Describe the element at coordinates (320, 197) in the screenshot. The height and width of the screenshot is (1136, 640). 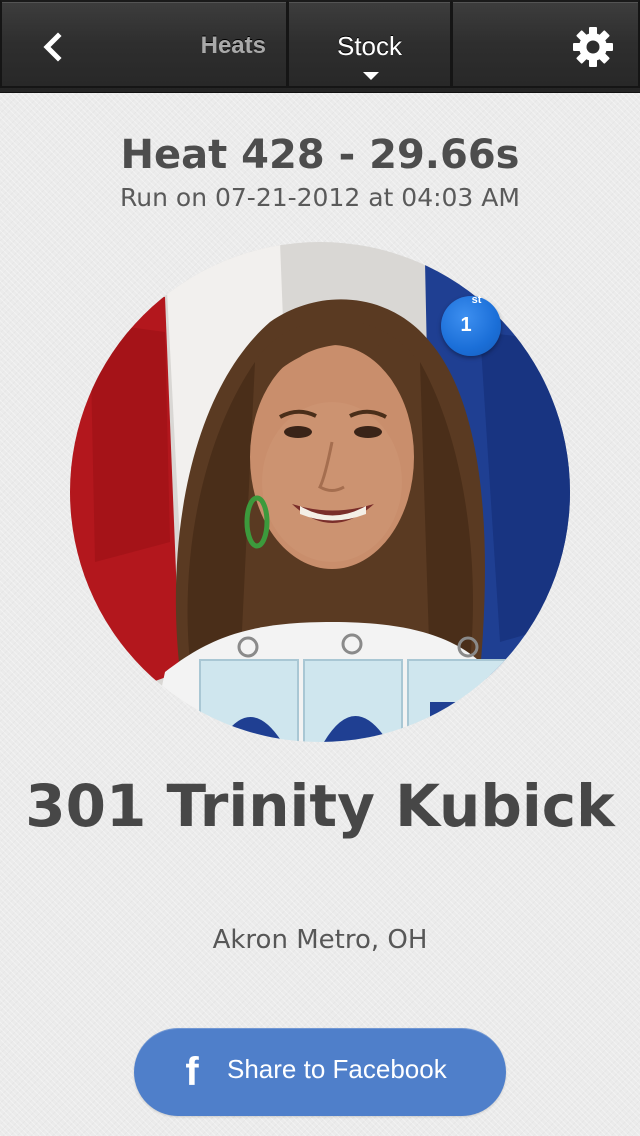
I see `heat-run-datetime: Run on 07-21-2012 at 04:03 AM` at that location.